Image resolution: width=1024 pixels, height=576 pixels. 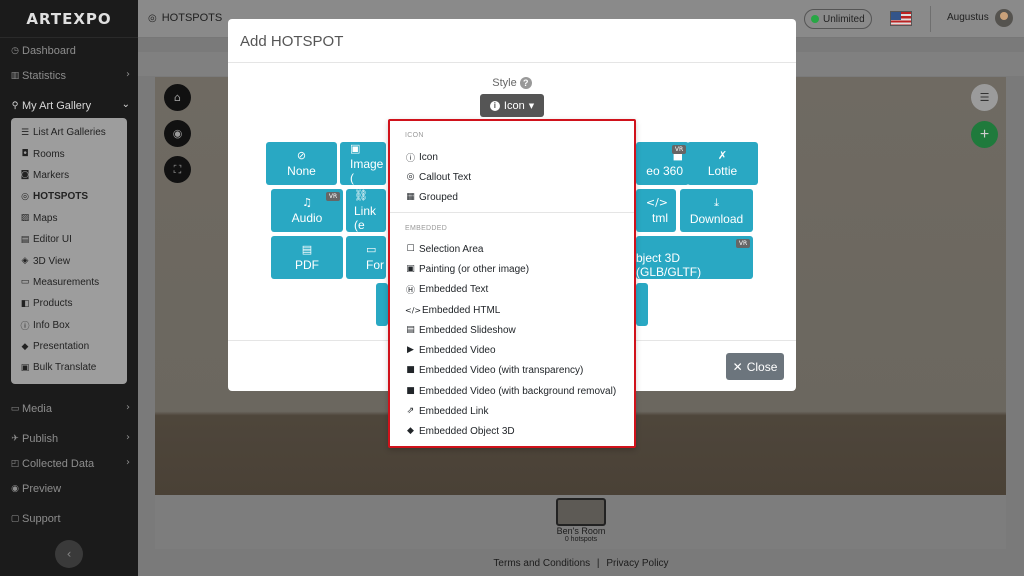 I want to click on tile-lottie: ✗ Lottie, so click(x=722, y=163).